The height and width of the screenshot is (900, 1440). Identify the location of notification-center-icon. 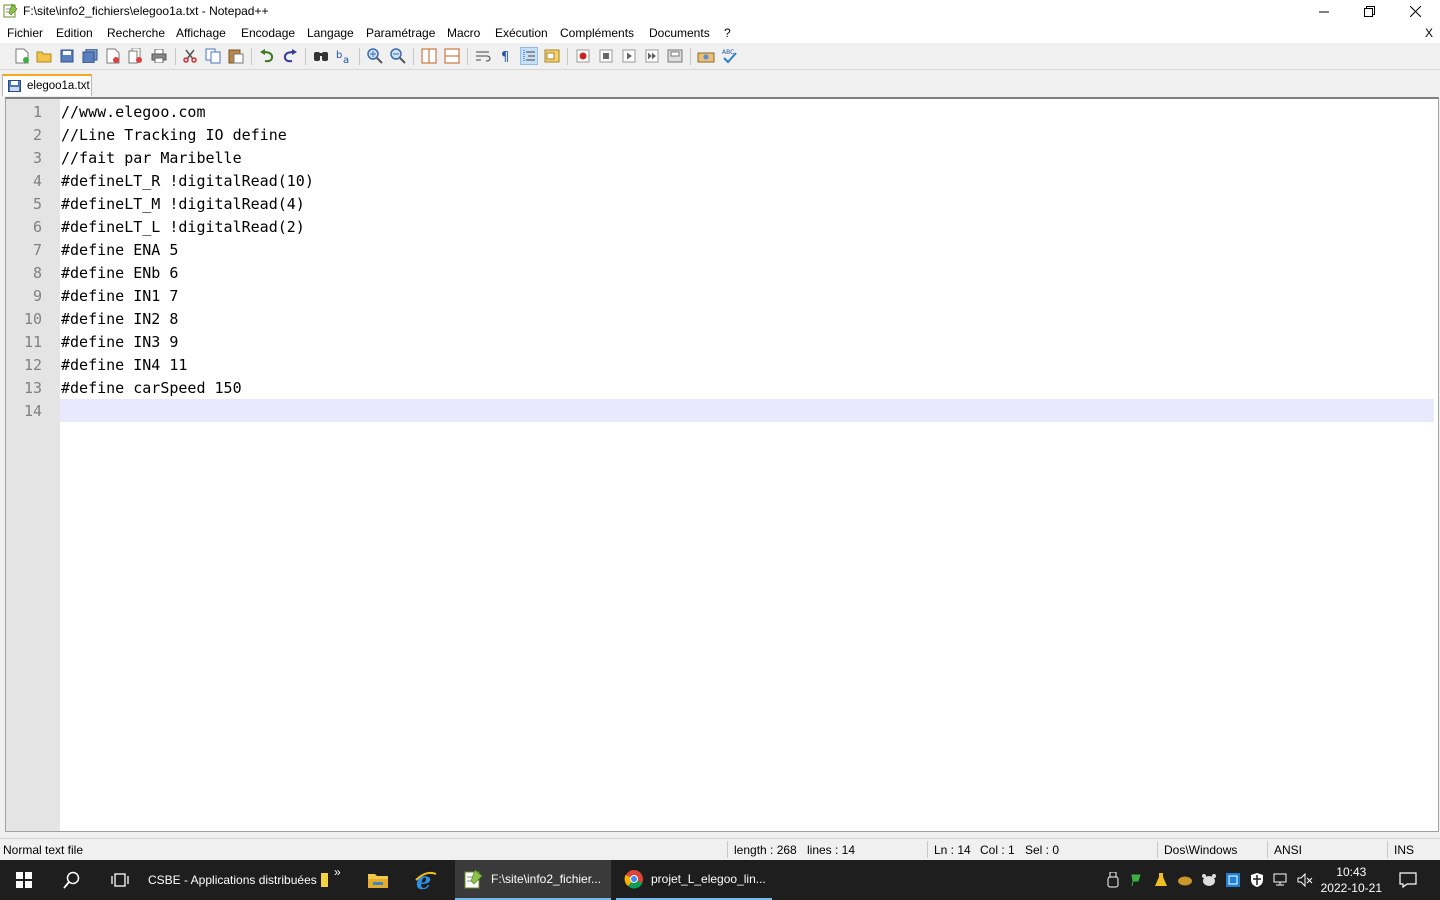
(1408, 880).